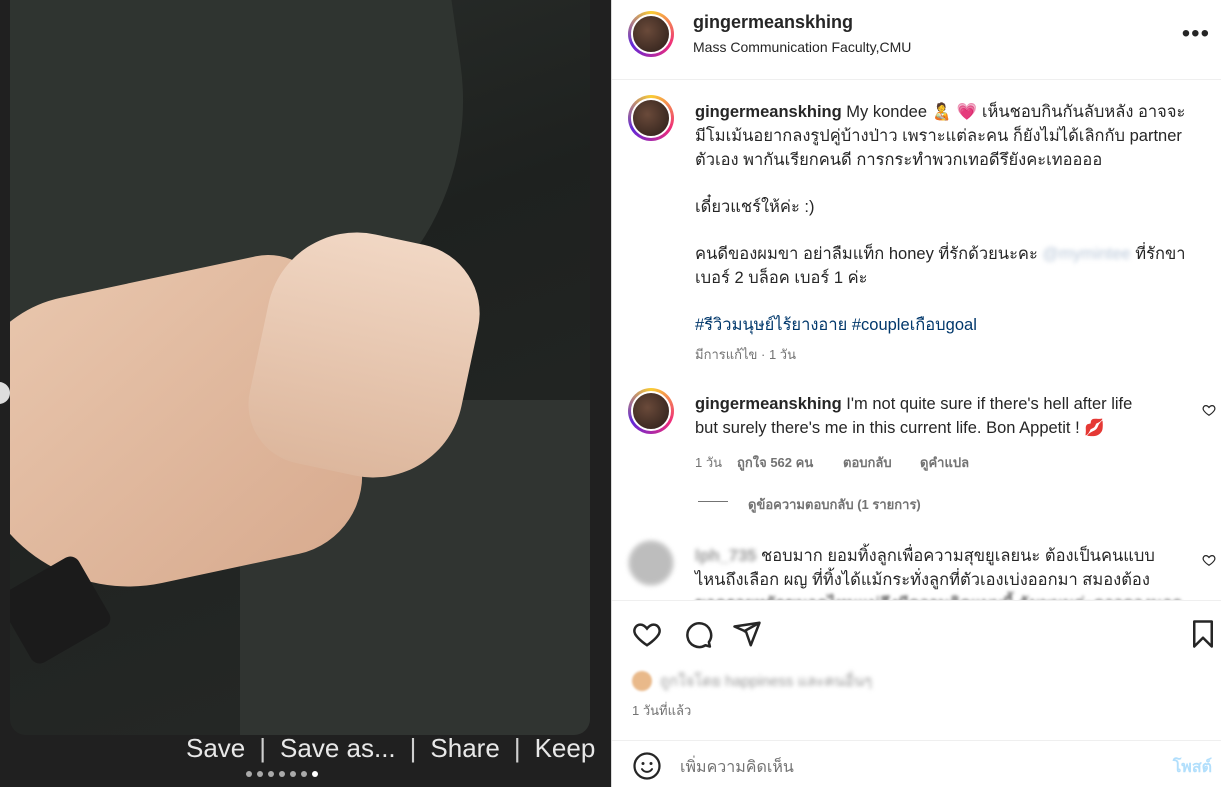 Image resolution: width=1221 pixels, height=788 pixels. I want to click on post-comment-button: โพสต์, so click(1192, 767).